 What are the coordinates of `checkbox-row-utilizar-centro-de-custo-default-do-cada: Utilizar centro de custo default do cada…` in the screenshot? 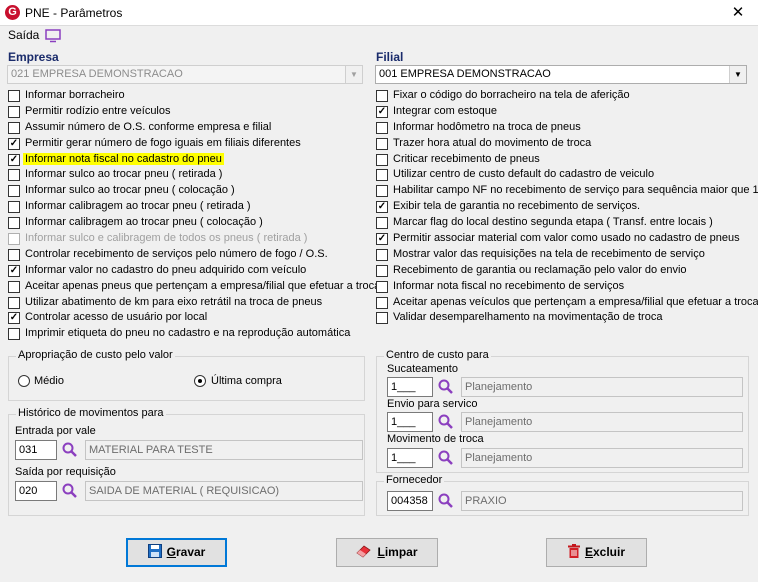 It's located at (565, 175).